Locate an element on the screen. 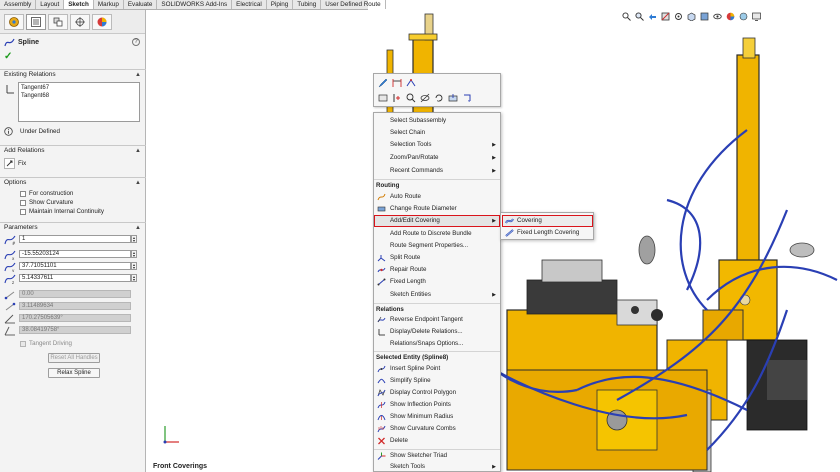 This screenshot has width=840, height=472. point-number-stepper: ▴ ▾ is located at coordinates (134, 239).